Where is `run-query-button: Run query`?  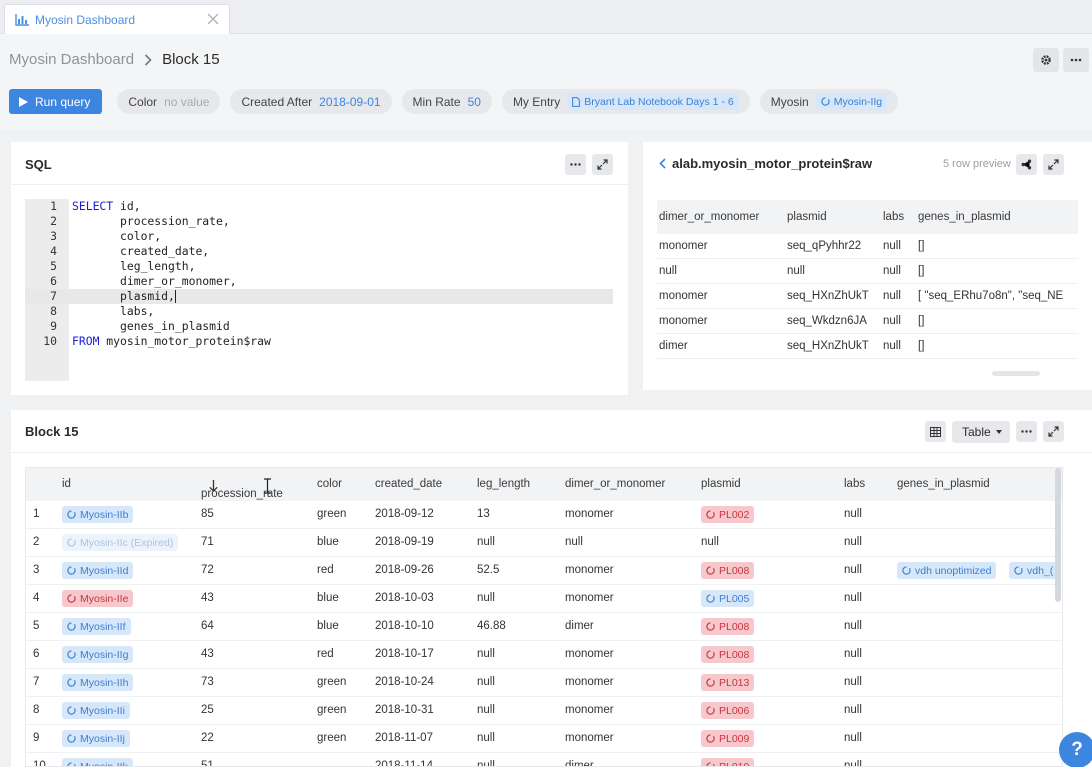
run-query-button: Run query is located at coordinates (56, 101).